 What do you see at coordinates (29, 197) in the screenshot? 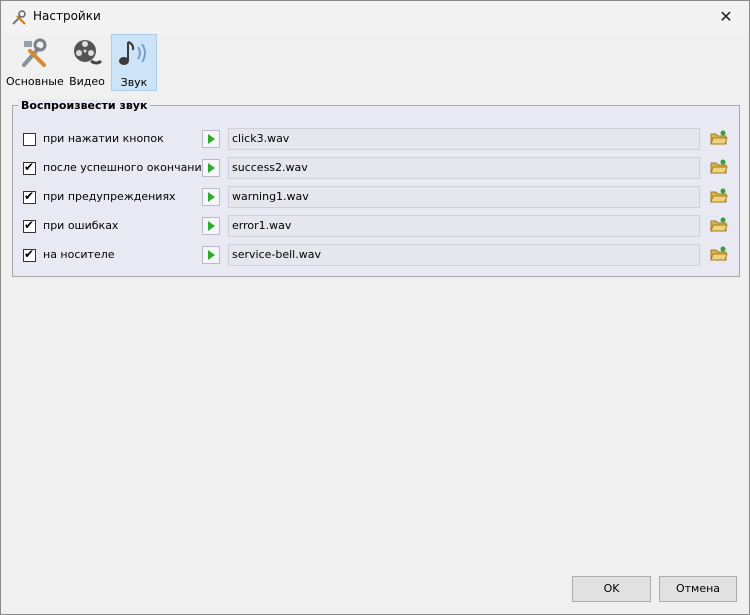
I see `checkbox-warning: ✔` at bounding box center [29, 197].